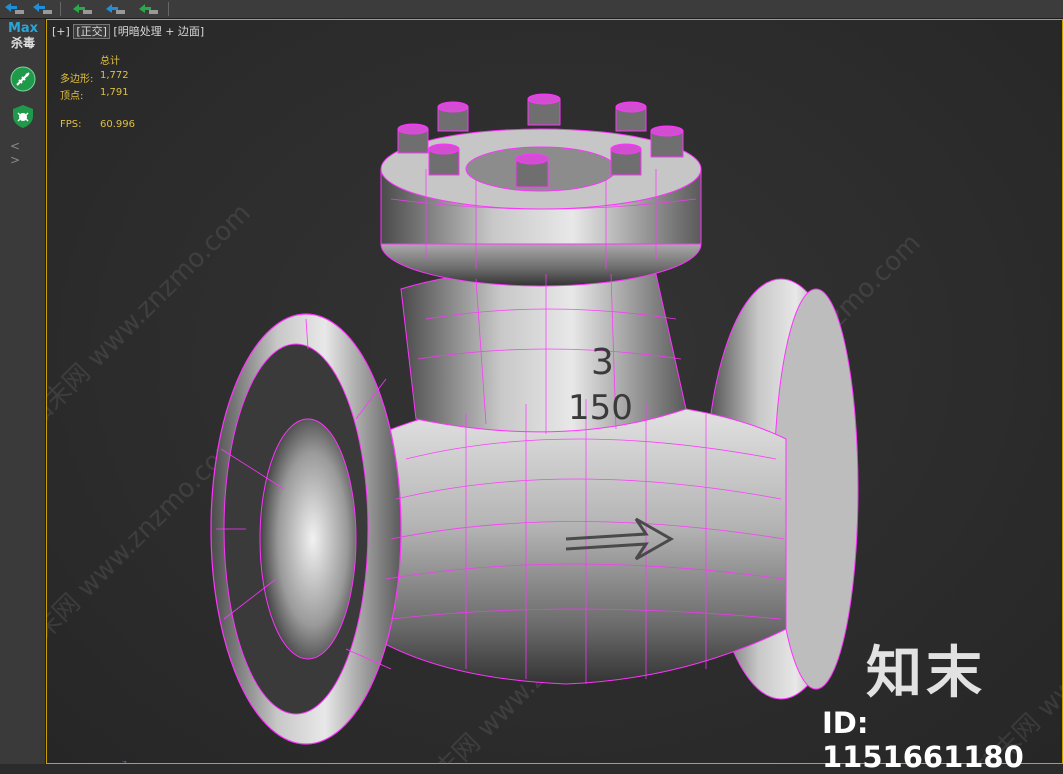  What do you see at coordinates (110, 61) in the screenshot?
I see `stats-header: 总计` at bounding box center [110, 61].